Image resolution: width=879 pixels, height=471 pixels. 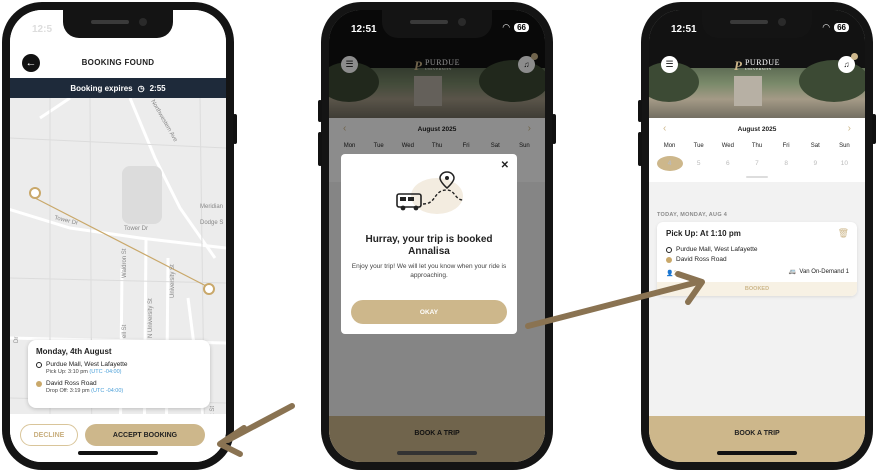 I want to click on calendar-date: 10, so click(x=844, y=163).